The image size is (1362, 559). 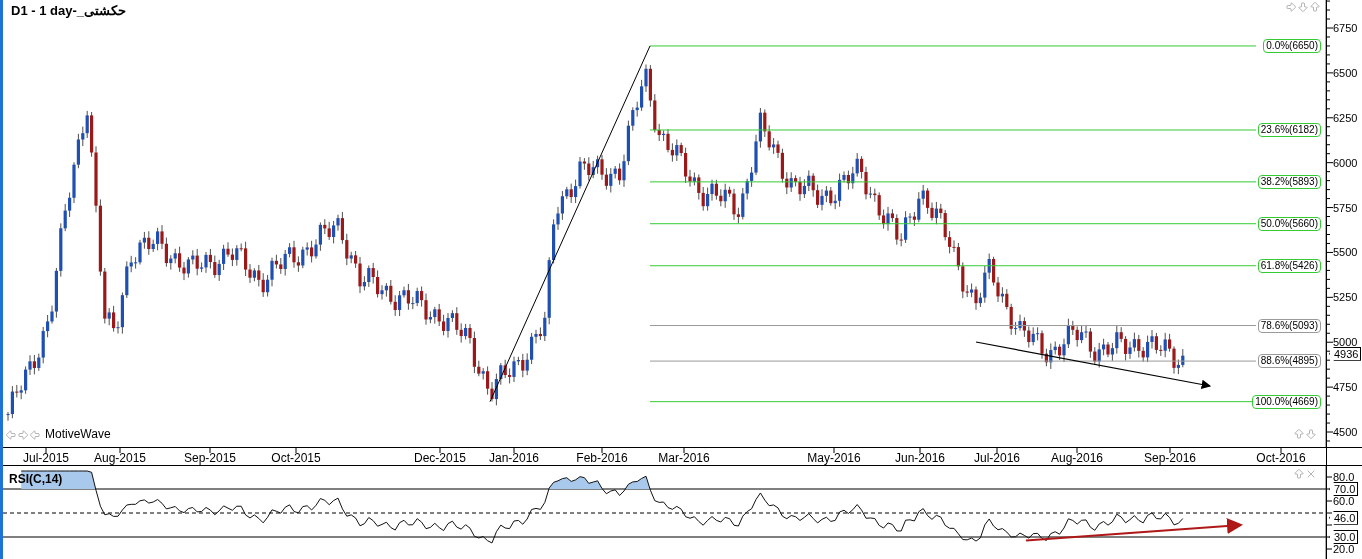 What do you see at coordinates (36, 479) in the screenshot?
I see `indicator-title: RSI(C,14)` at bounding box center [36, 479].